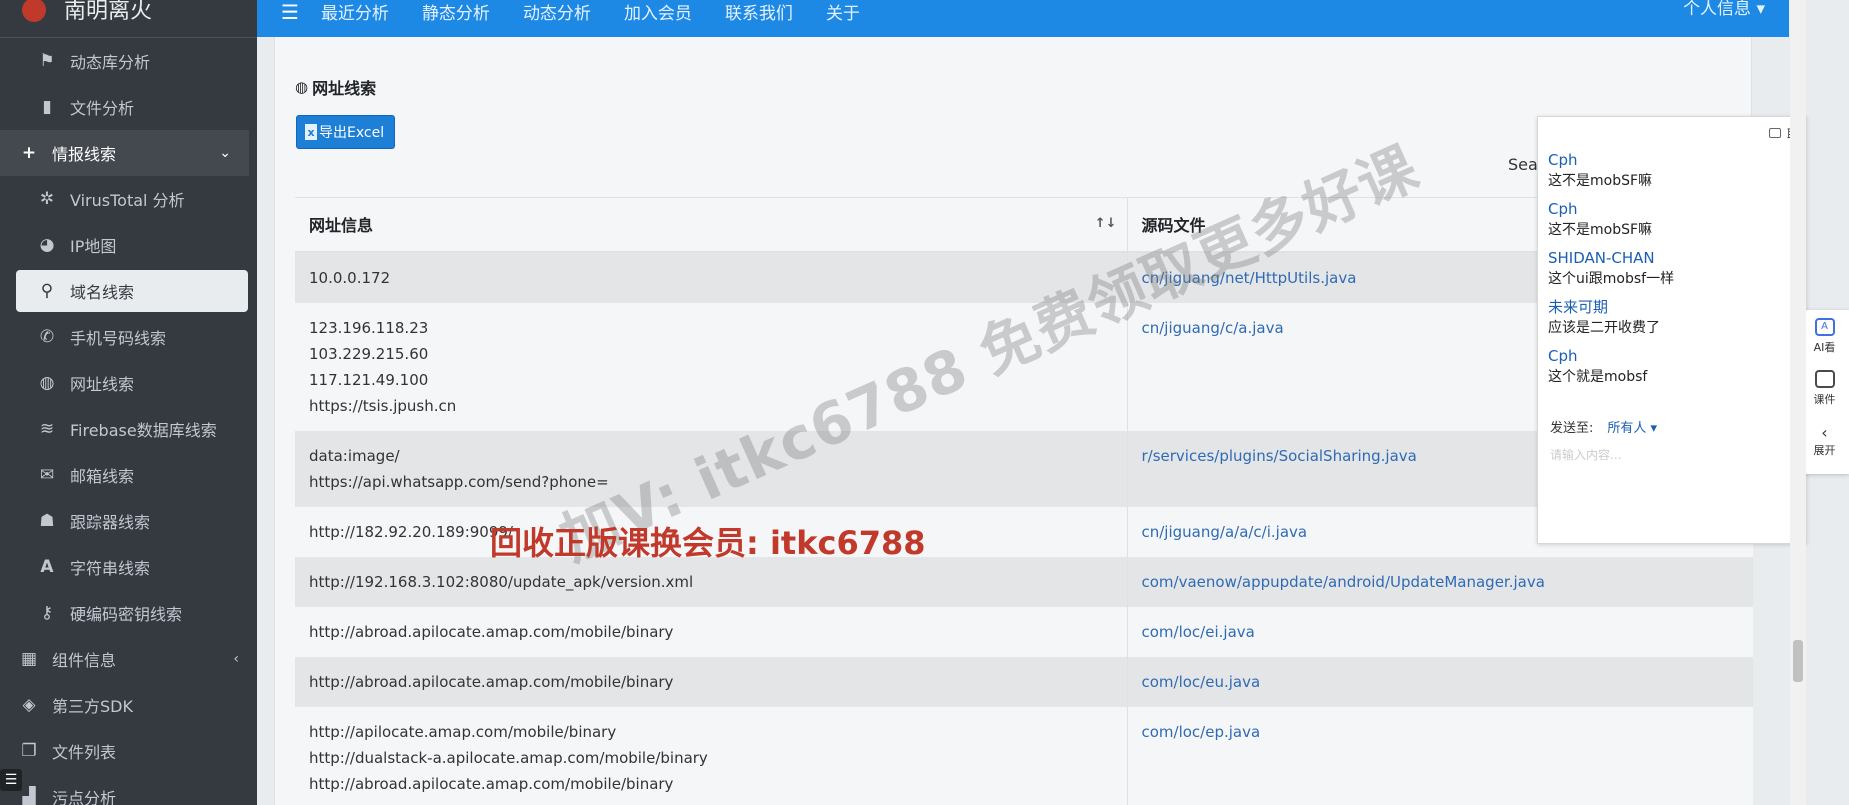 Image resolution: width=1849 pixels, height=805 pixels. I want to click on sidebar-item-secrets: ⚷ 硬编码密钥线索, so click(128, 613).